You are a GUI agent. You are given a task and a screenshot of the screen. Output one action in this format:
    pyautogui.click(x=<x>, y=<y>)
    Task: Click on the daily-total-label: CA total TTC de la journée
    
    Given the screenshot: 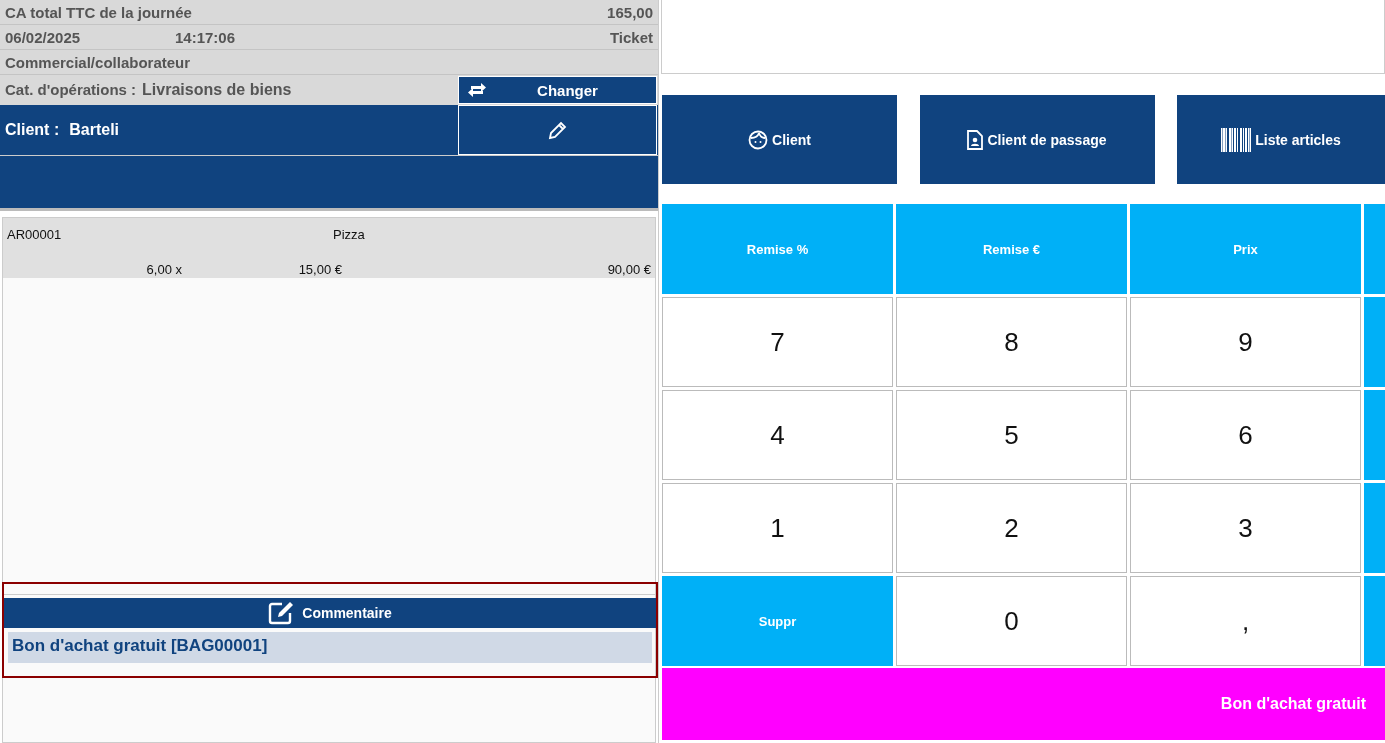 What is the action you would take?
    pyautogui.click(x=98, y=12)
    